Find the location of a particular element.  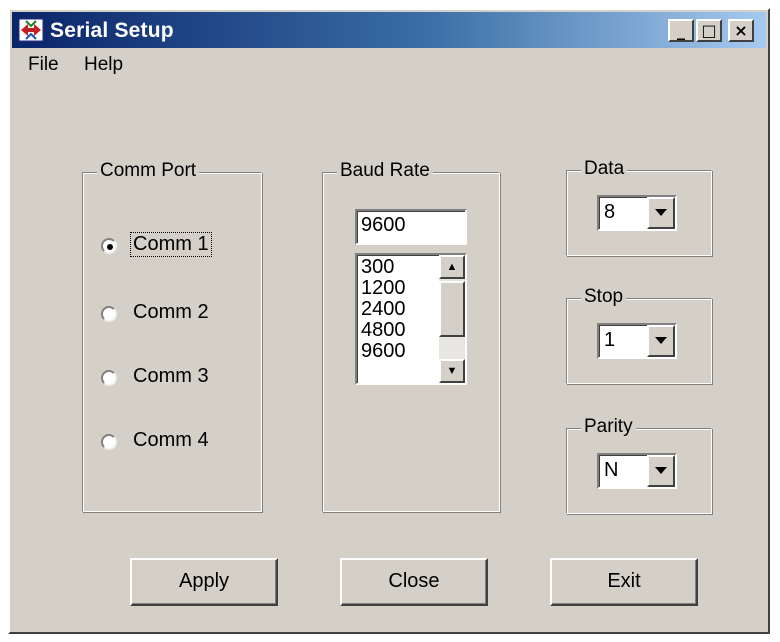

list-item: 4800 is located at coordinates (383, 330).